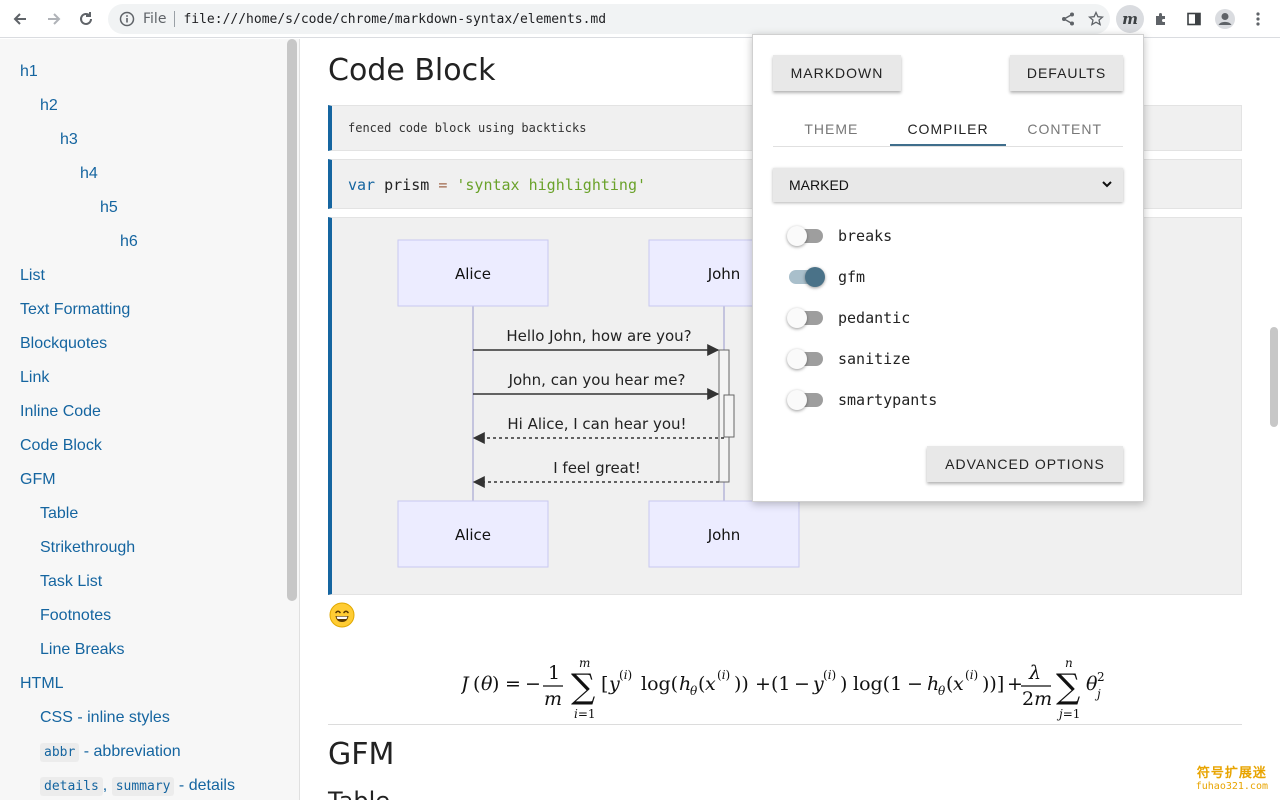 The image size is (1280, 800). What do you see at coordinates (805, 400) in the screenshot?
I see `smartypants-toggle` at bounding box center [805, 400].